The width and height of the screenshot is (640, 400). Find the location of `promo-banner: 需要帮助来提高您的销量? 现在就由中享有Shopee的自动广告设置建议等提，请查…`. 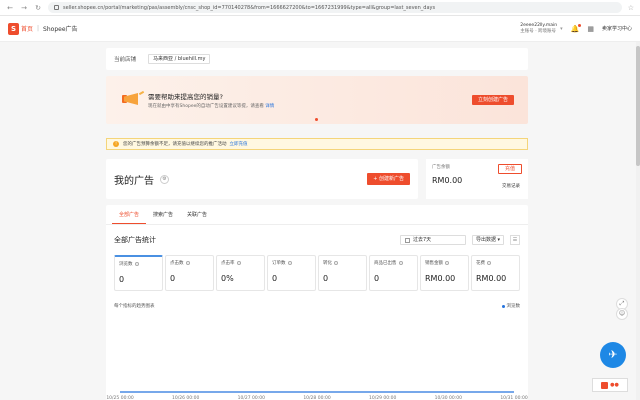

promo-banner: 需要帮助来提高您的销量? 现在就由中享有Shopee的自动广告设置建议等提，请查… is located at coordinates (317, 100).